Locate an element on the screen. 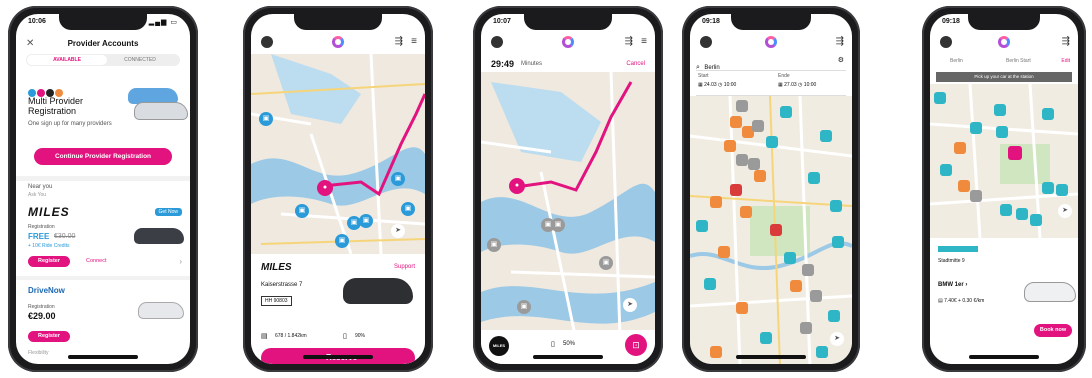 This screenshot has width=1092, height=378. map: ▣ ▣ ▣ ▣ ▣ ▣ ▣ ● ➤ is located at coordinates (338, 154).